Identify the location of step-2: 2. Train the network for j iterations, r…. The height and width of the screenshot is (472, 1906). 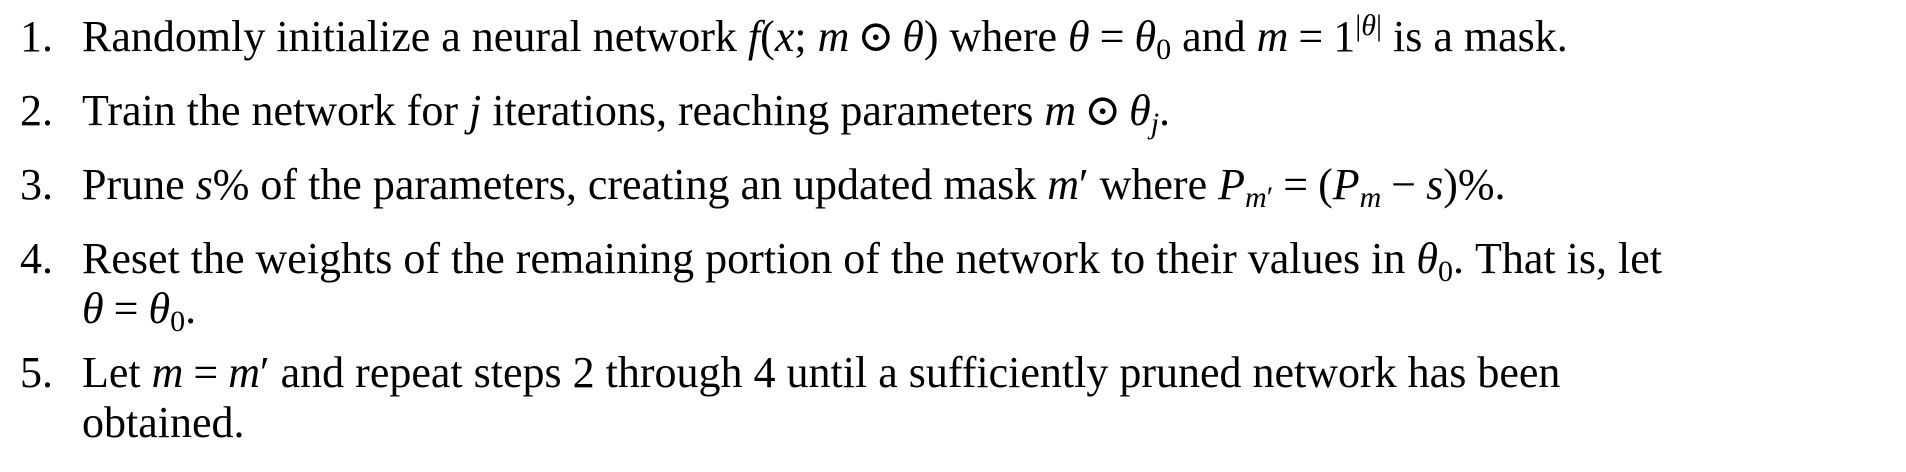
(945, 113).